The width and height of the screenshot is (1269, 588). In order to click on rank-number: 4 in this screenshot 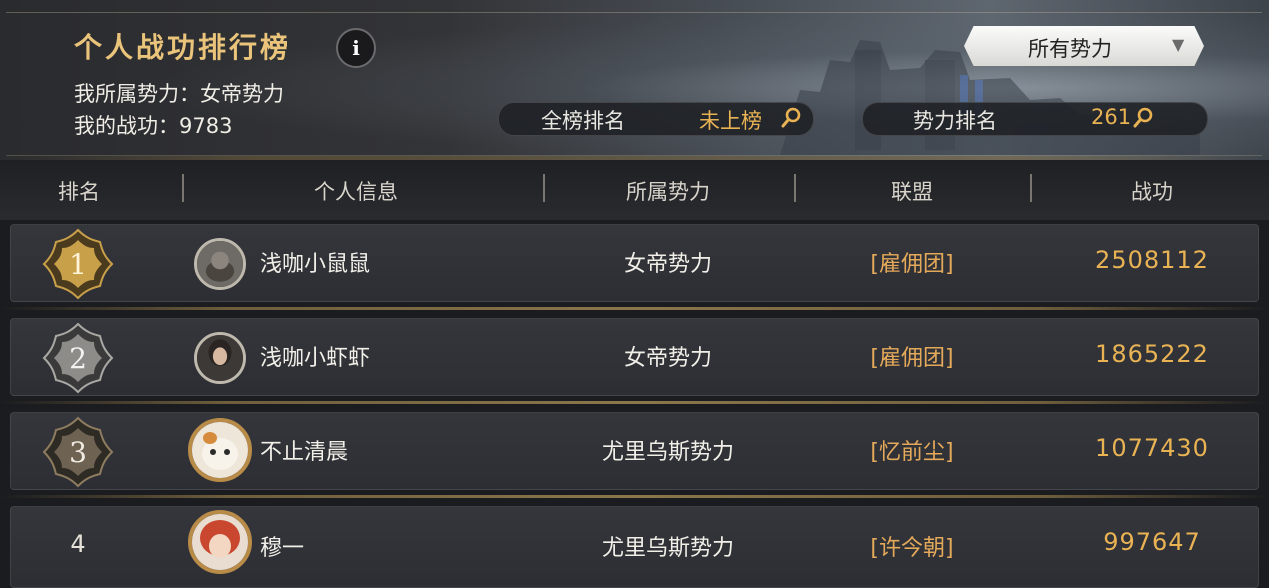, I will do `click(78, 544)`.